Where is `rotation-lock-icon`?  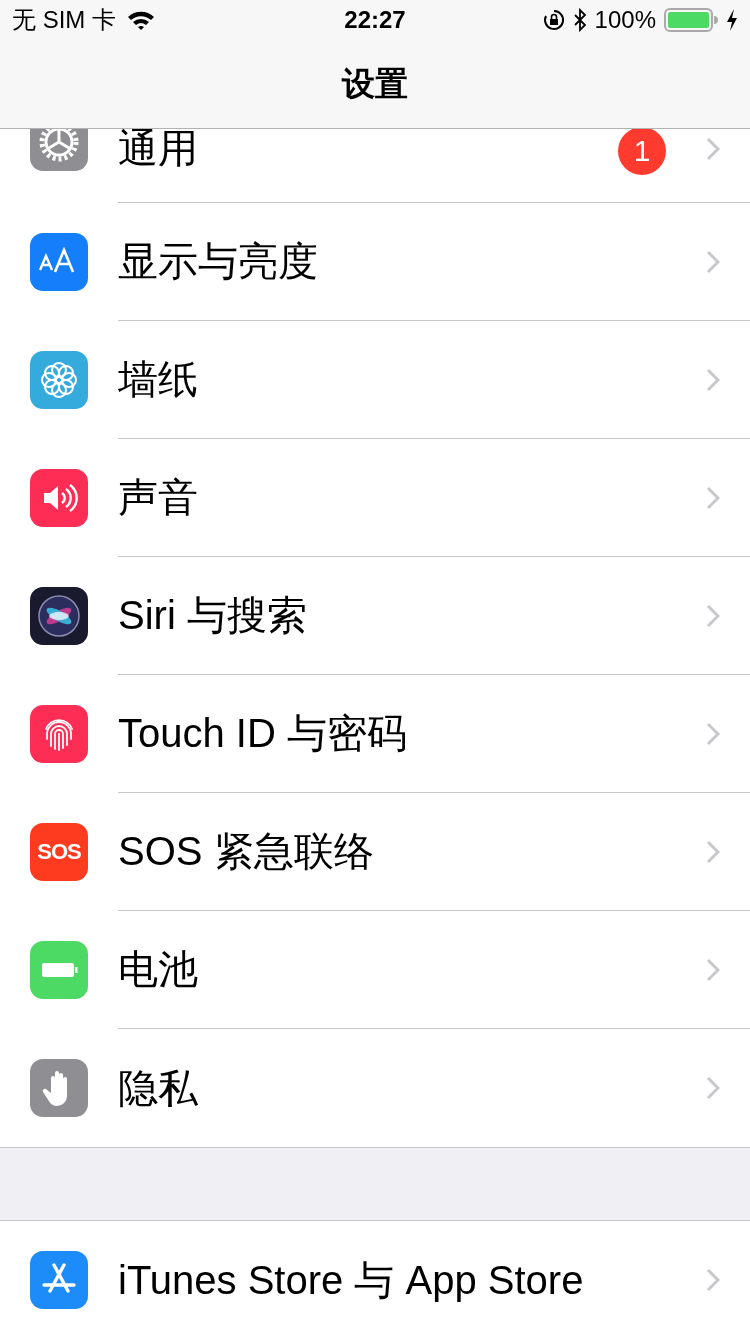
rotation-lock-icon is located at coordinates (553, 20).